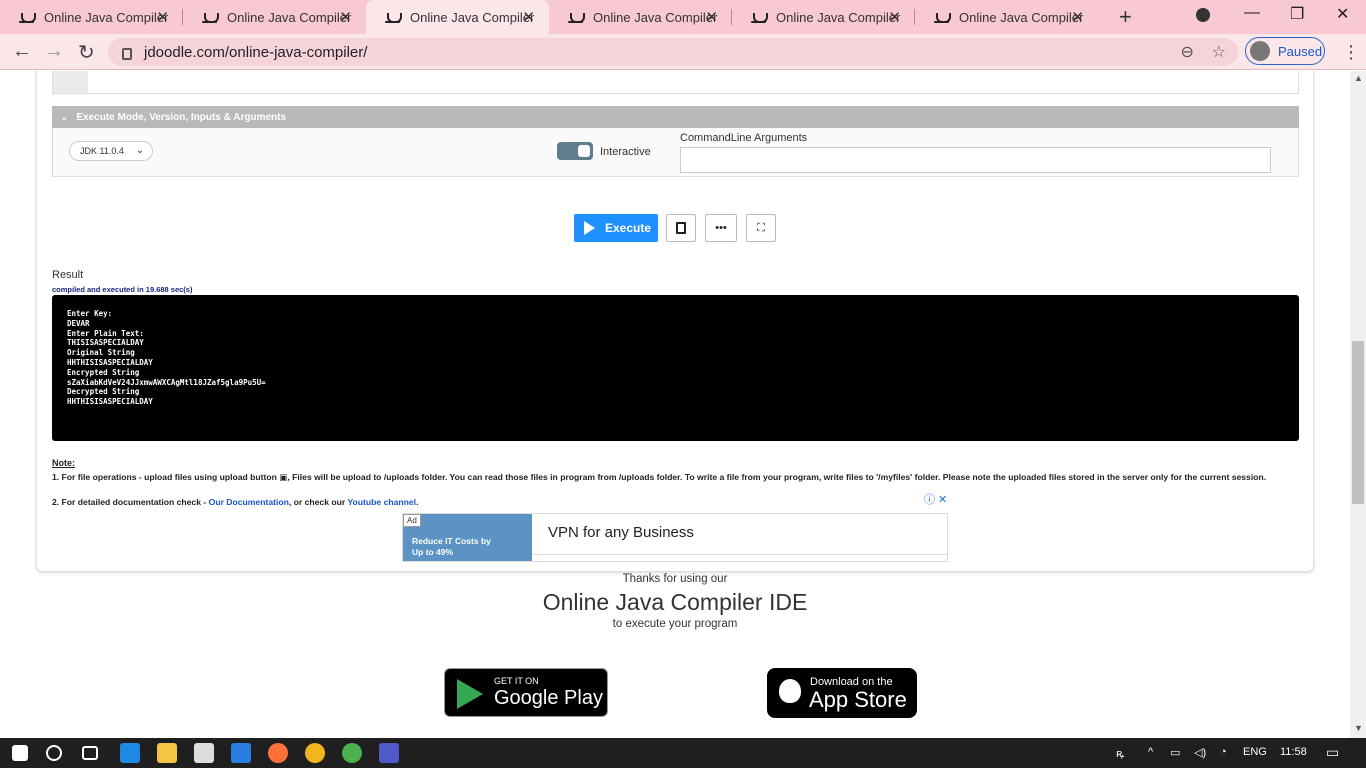 Image resolution: width=1366 pixels, height=768 pixels. What do you see at coordinates (70, 82) in the screenshot?
I see `editor-gutter` at bounding box center [70, 82].